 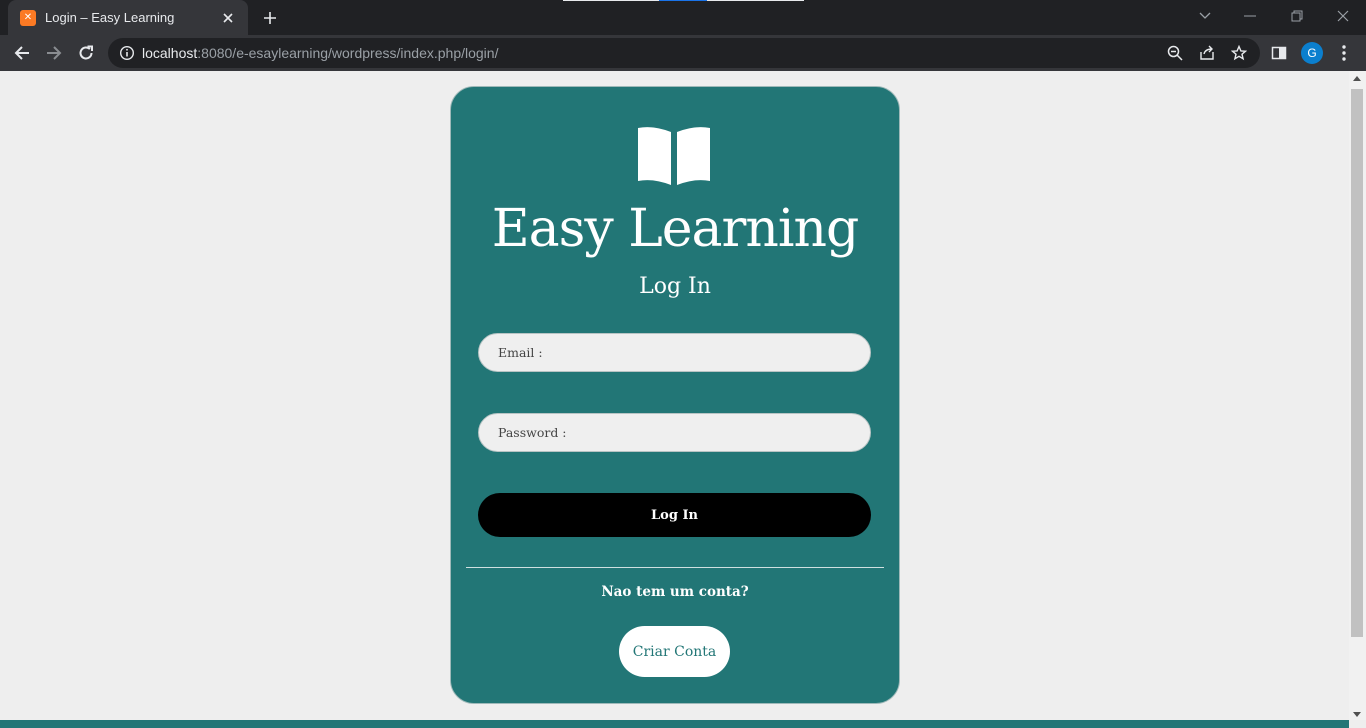 I want to click on side-panel-icon, so click(x=1279, y=53).